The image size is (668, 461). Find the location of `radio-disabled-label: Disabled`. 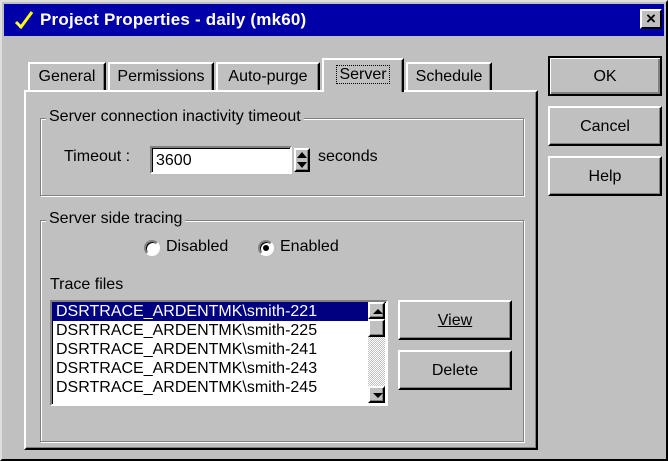

radio-disabled-label: Disabled is located at coordinates (197, 247).